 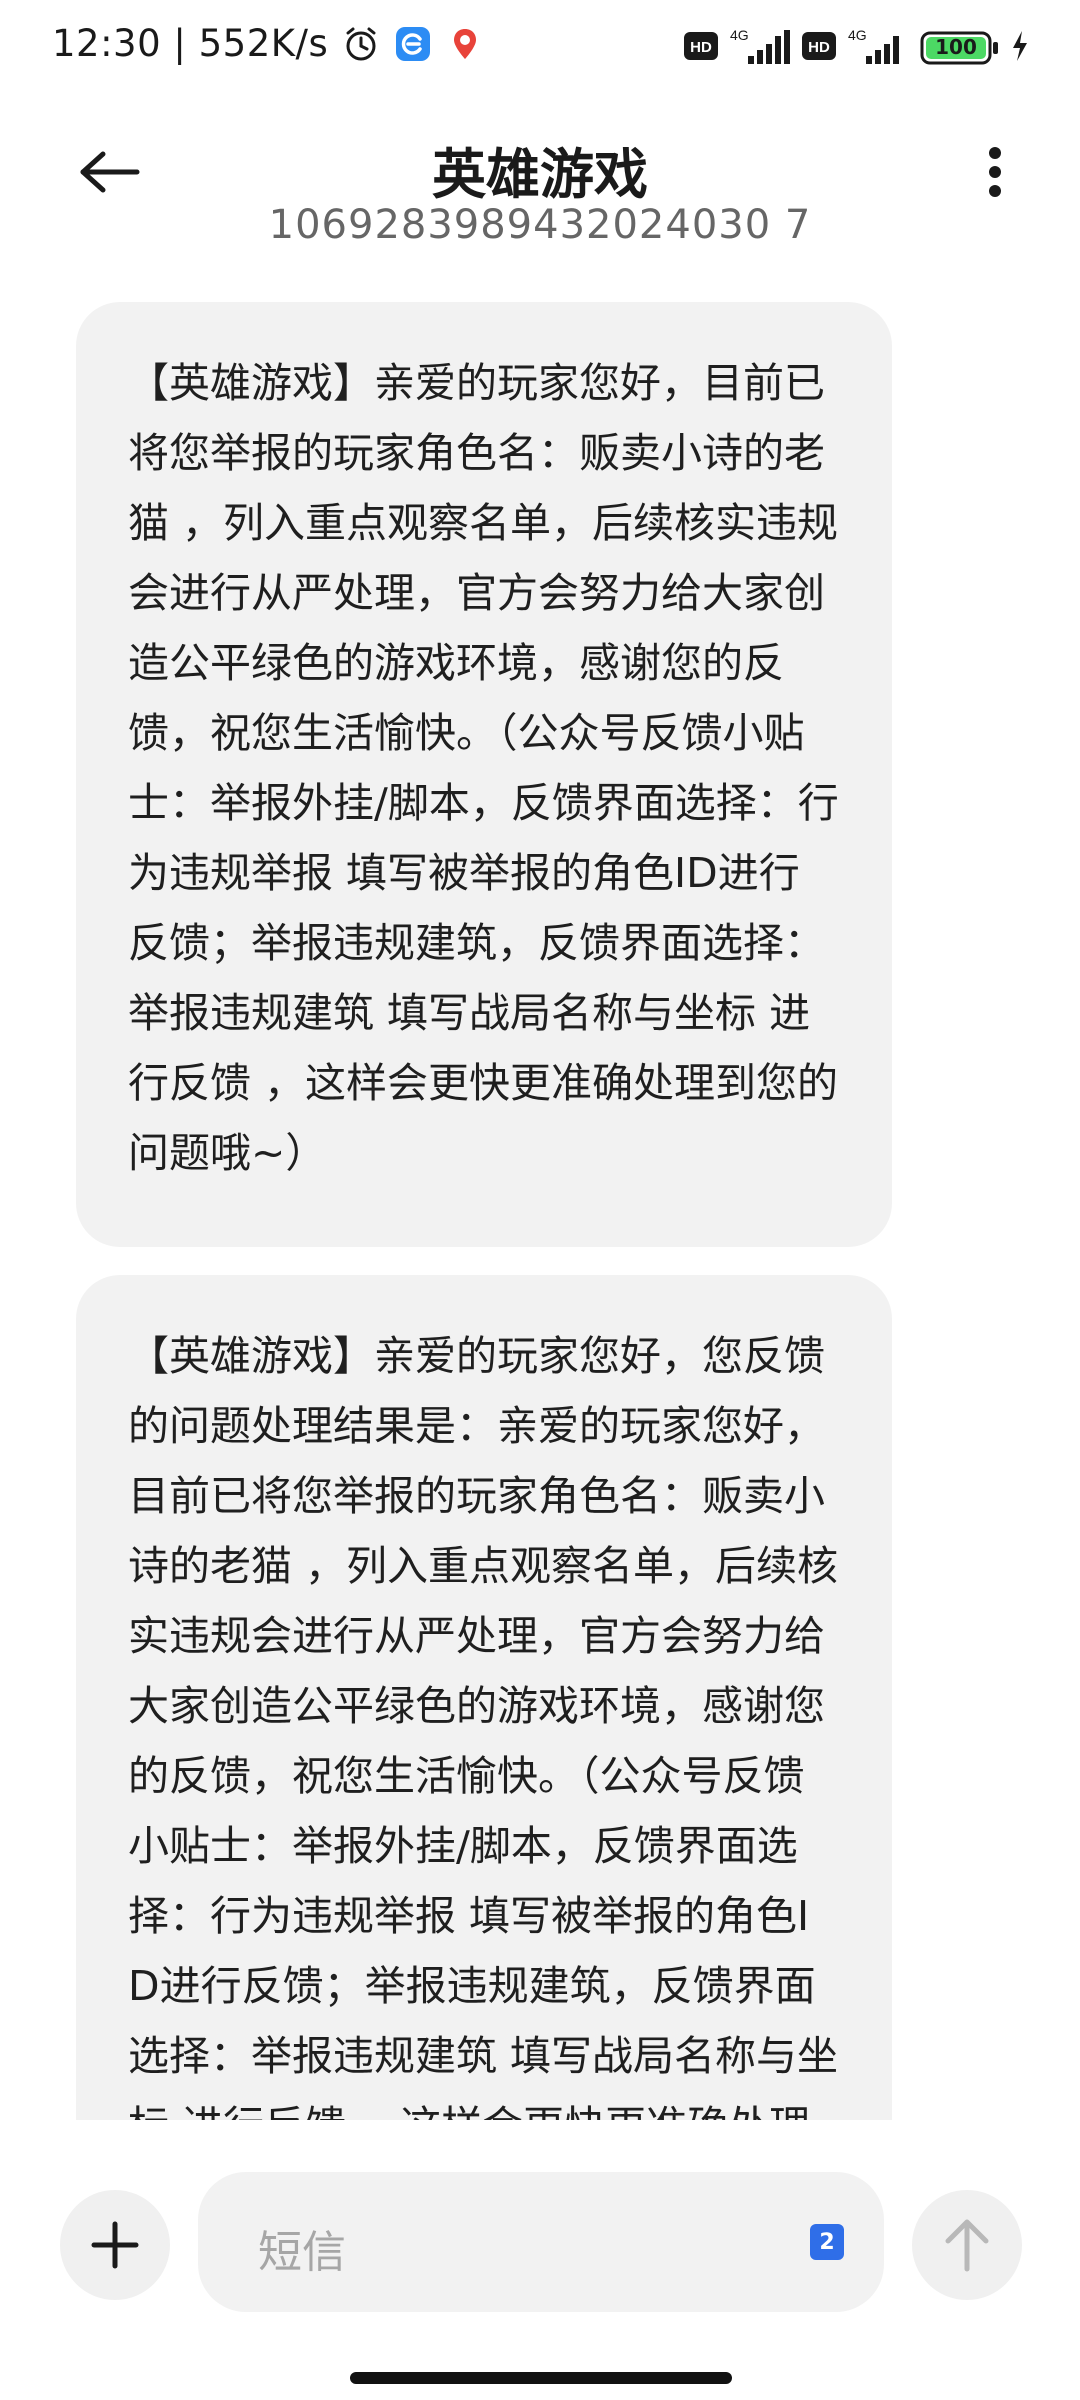 I want to click on message-input-placeholder: 短信, so click(x=302, y=2252).